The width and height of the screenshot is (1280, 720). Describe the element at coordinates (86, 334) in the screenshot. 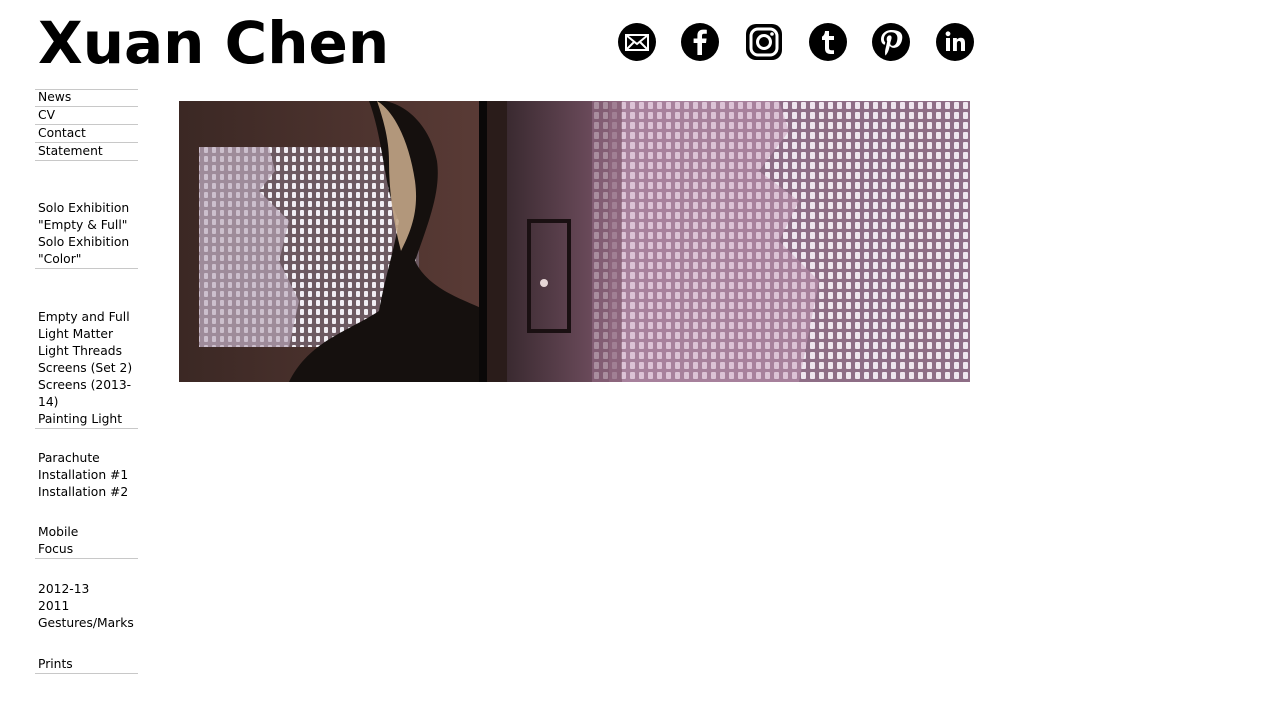

I see `nav-light-matter: Light Matter` at that location.